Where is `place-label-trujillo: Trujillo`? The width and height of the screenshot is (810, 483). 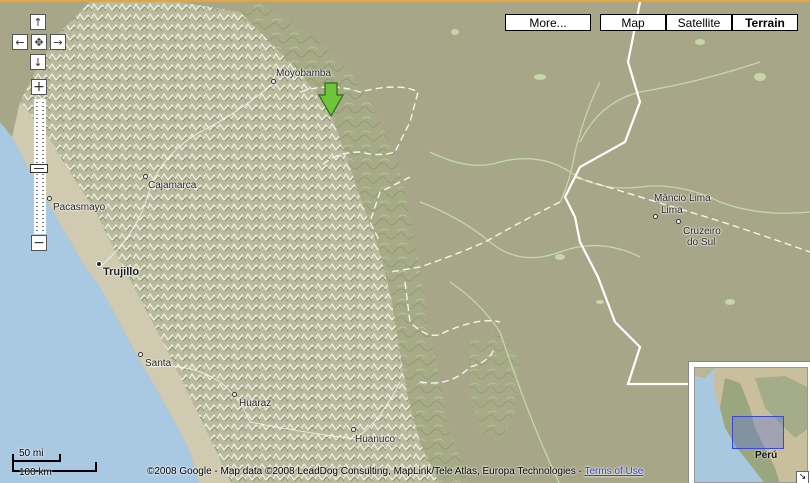 place-label-trujillo: Trujillo is located at coordinates (121, 272).